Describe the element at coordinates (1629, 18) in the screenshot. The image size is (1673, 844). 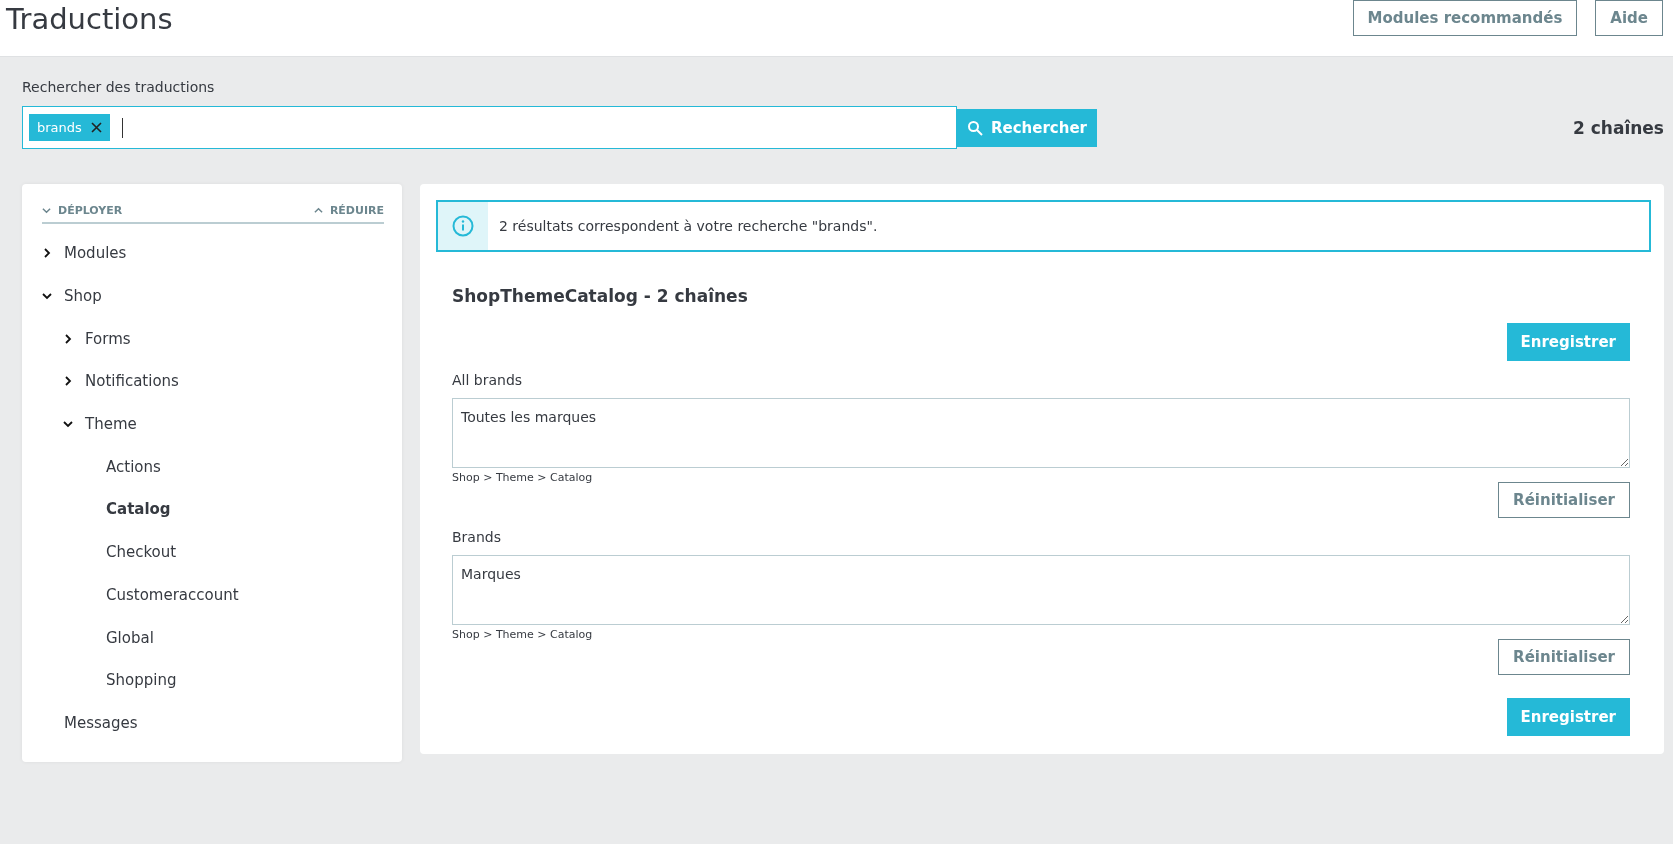
I see `header-button: Aide` at that location.